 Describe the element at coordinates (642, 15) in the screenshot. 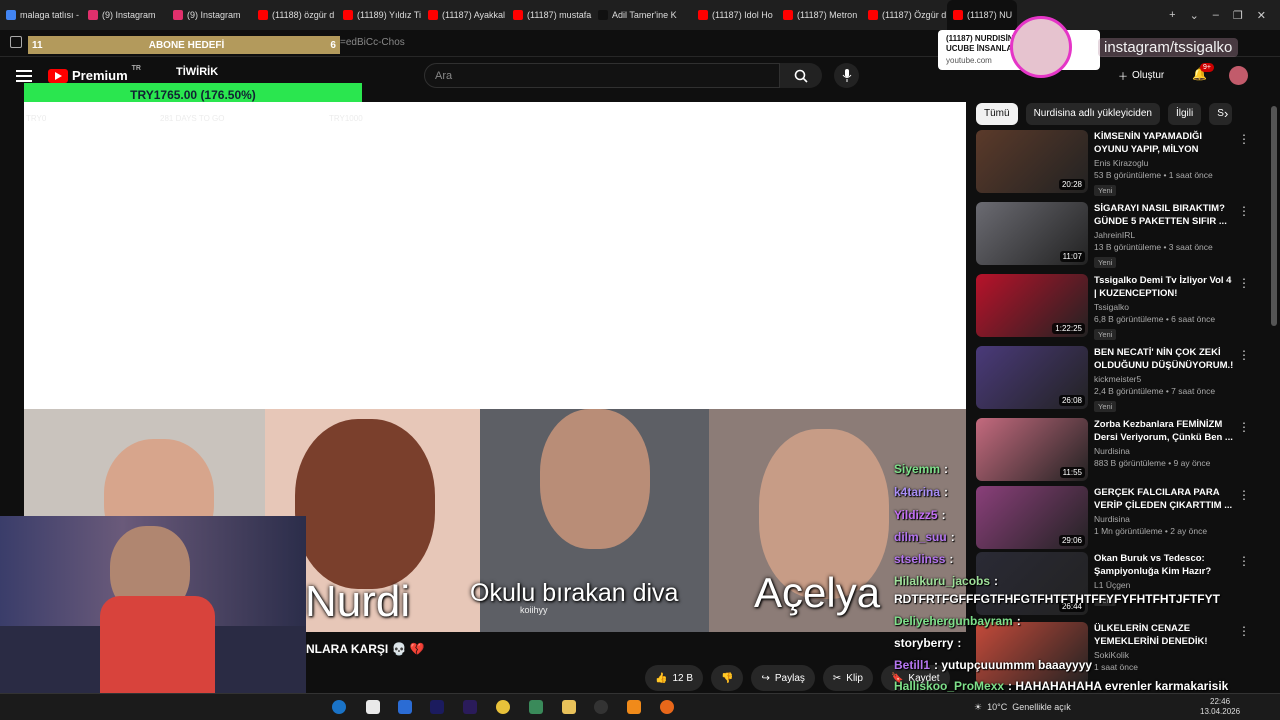

I see `browser-tab: Adil Tamer'ine K` at that location.